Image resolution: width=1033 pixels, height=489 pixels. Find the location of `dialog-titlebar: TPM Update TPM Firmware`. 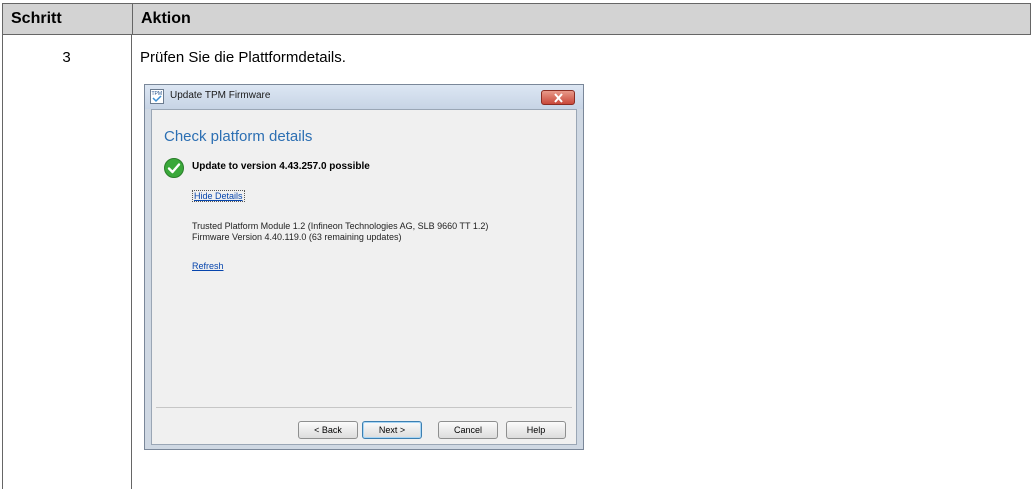

dialog-titlebar: TPM Update TPM Firmware is located at coordinates (364, 97).